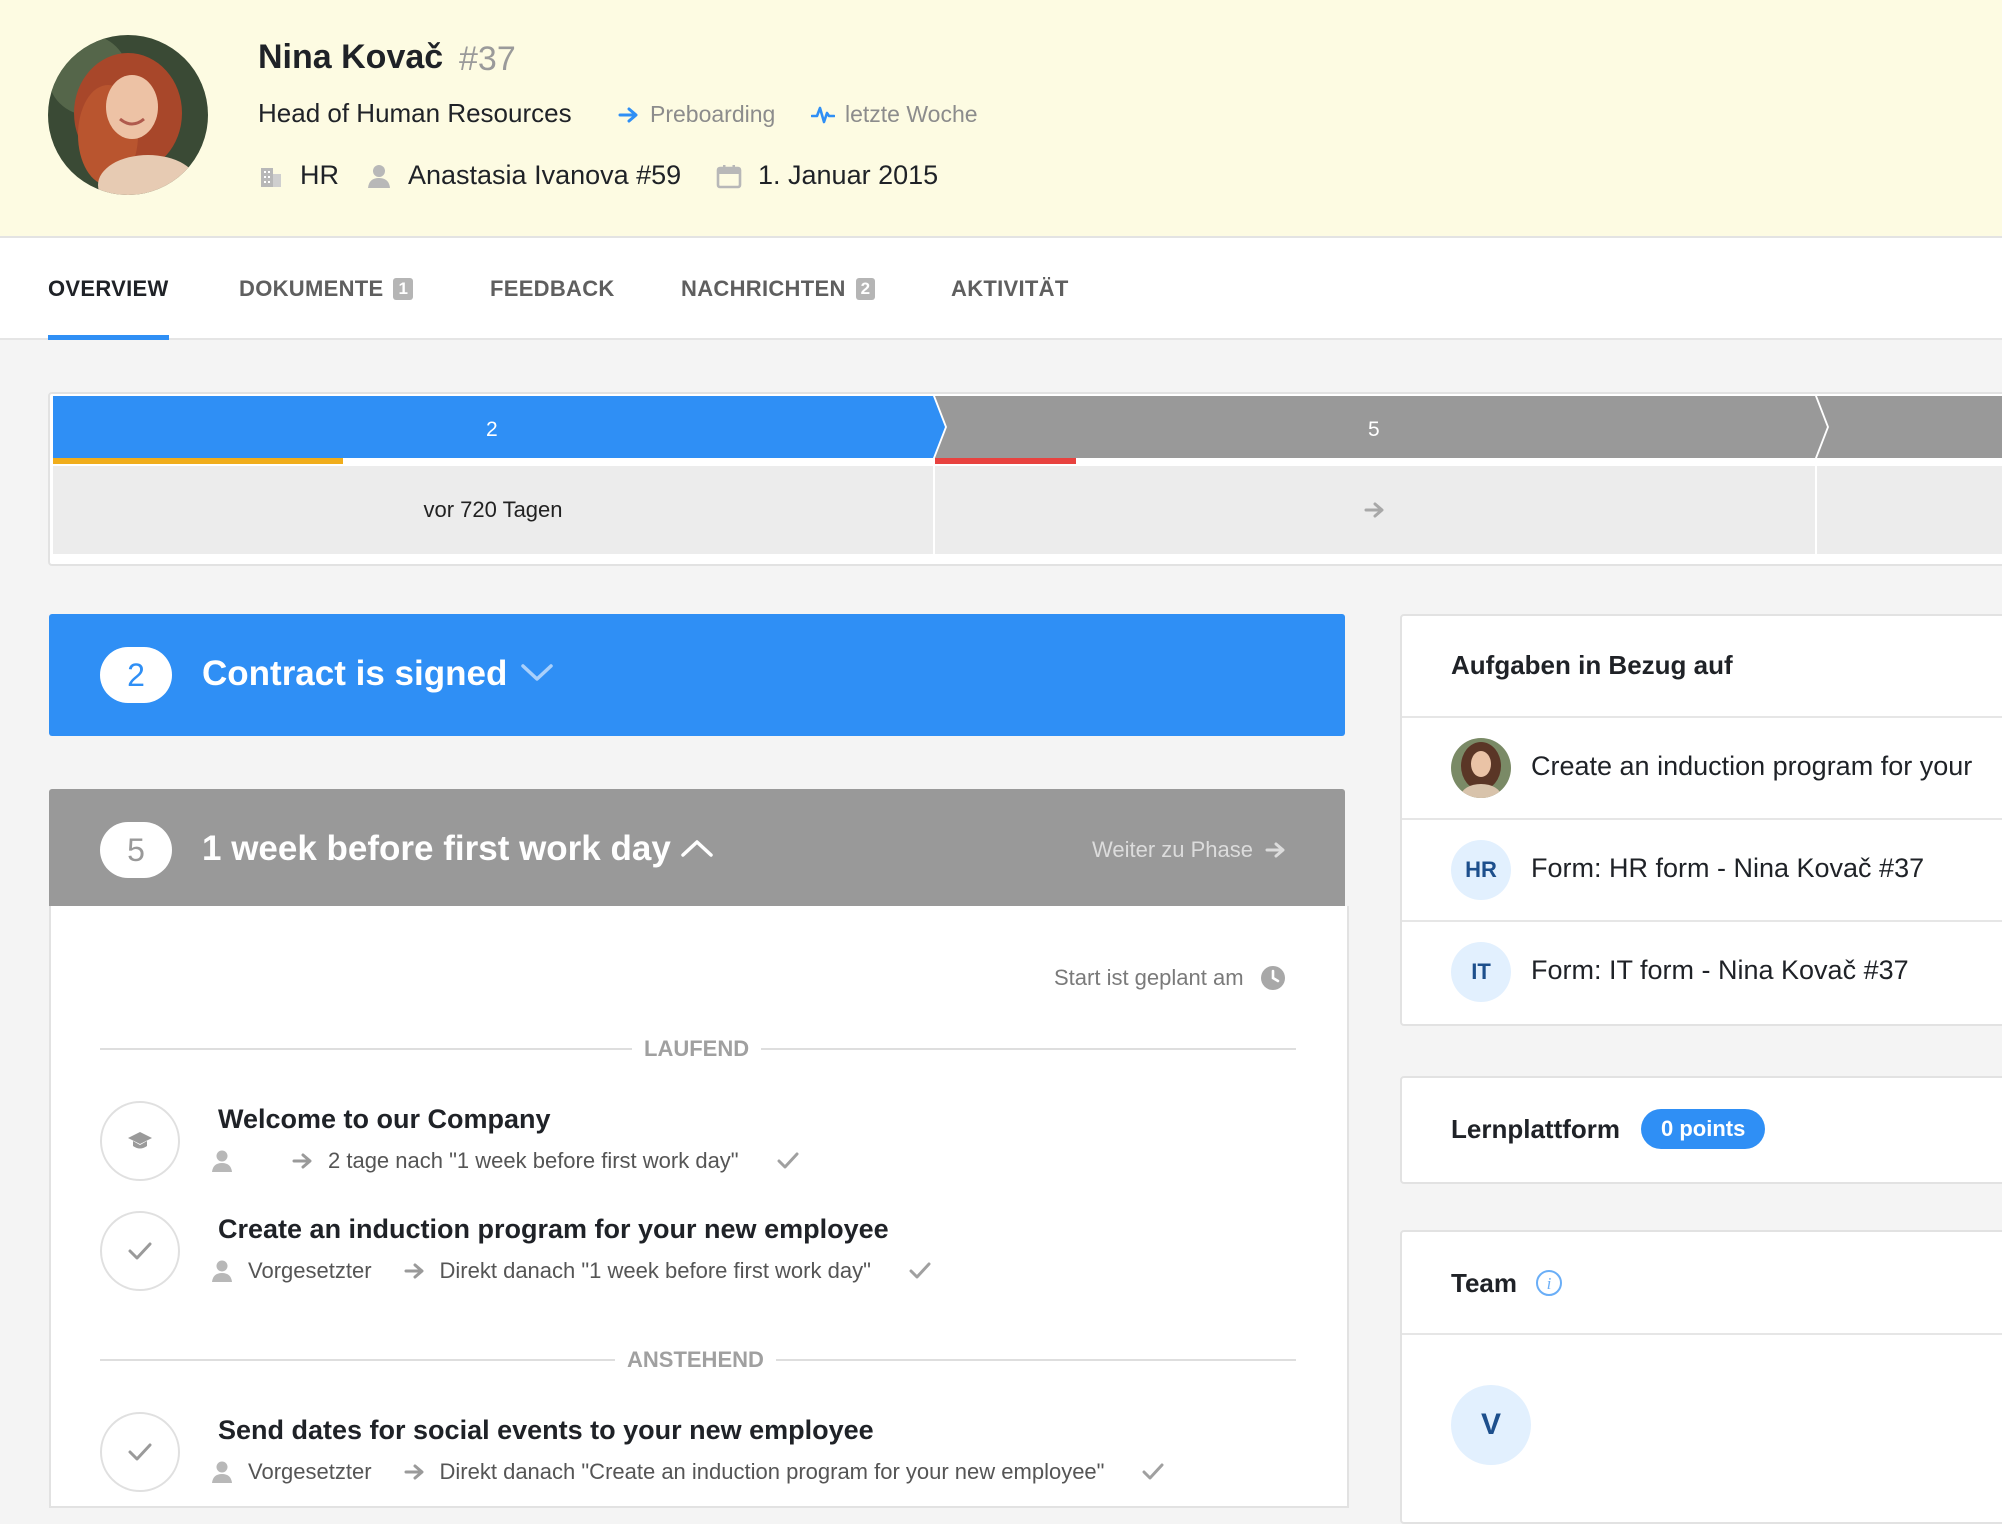 This screenshot has width=2002, height=1524. I want to click on related-task-text: Form: IT form - Nina Kovač #37, so click(1720, 970).